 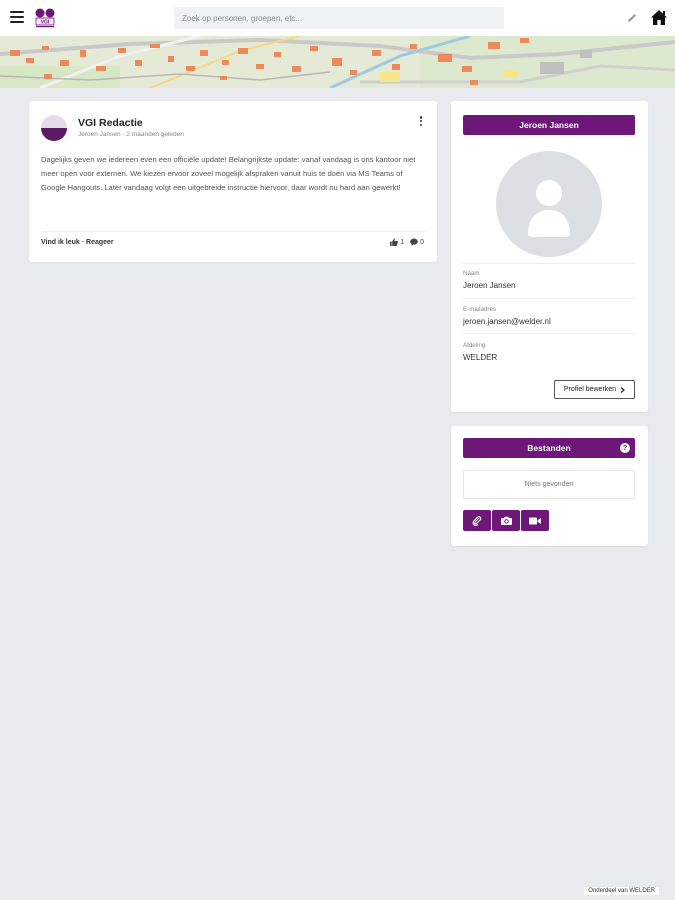 I want to click on post-actions: Vind ik leuk - Reageer, so click(x=77, y=242).